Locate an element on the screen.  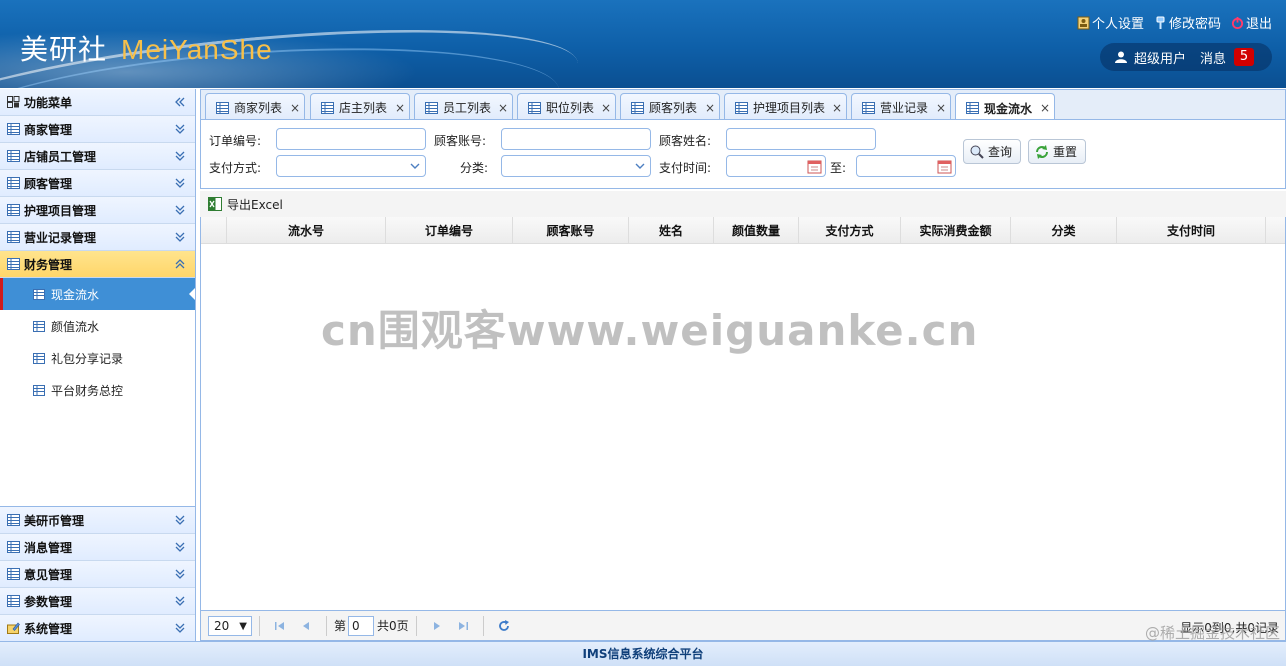
sidebar-group-label: 营业记录管理 is located at coordinates (60, 237).